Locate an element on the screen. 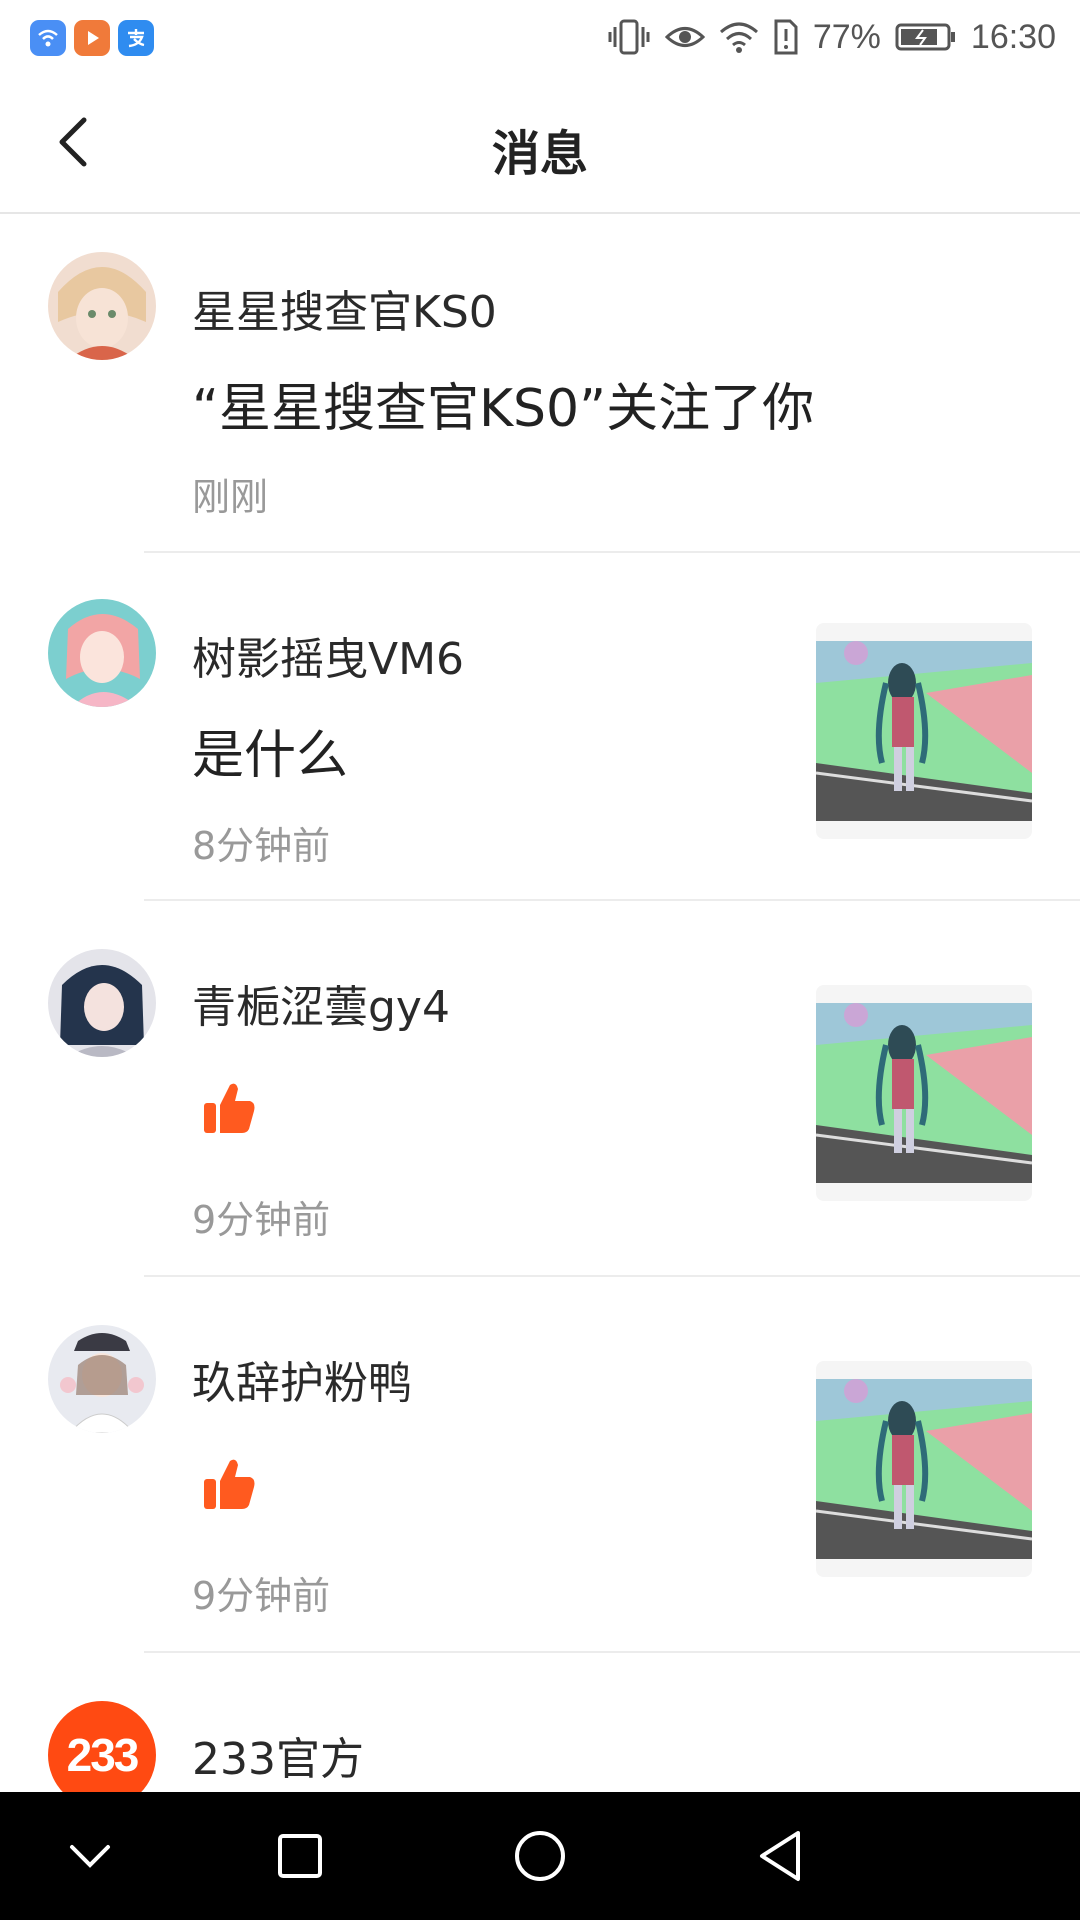 The image size is (1080, 1920). sender-name: 玖辞护粉鸭 is located at coordinates (302, 1383).